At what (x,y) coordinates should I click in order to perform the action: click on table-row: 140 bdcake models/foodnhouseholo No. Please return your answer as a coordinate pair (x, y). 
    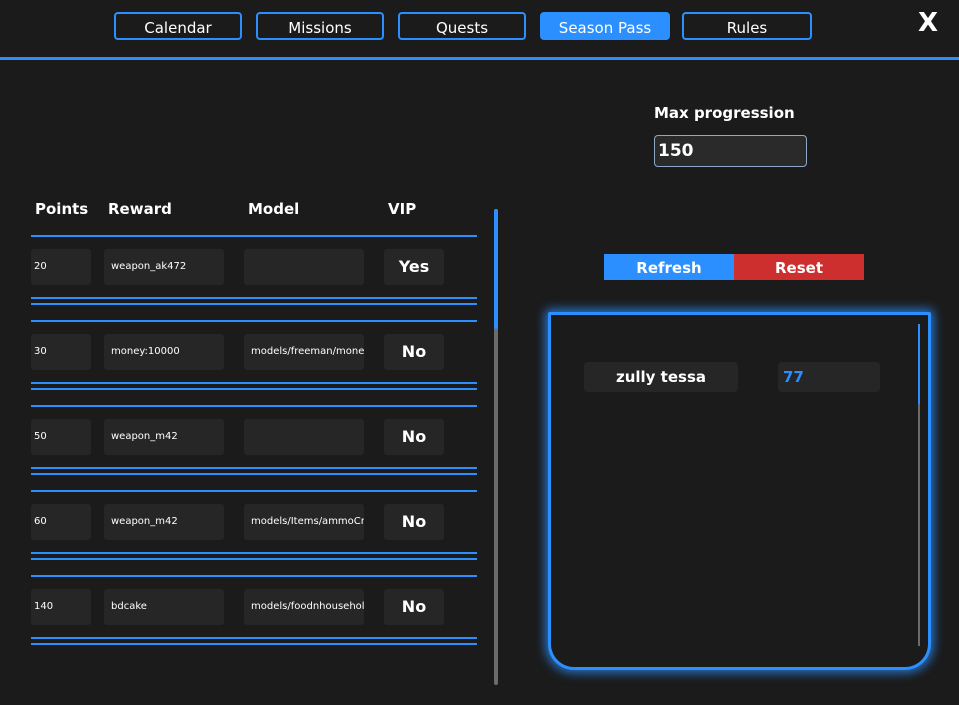
    Looking at the image, I should click on (254, 617).